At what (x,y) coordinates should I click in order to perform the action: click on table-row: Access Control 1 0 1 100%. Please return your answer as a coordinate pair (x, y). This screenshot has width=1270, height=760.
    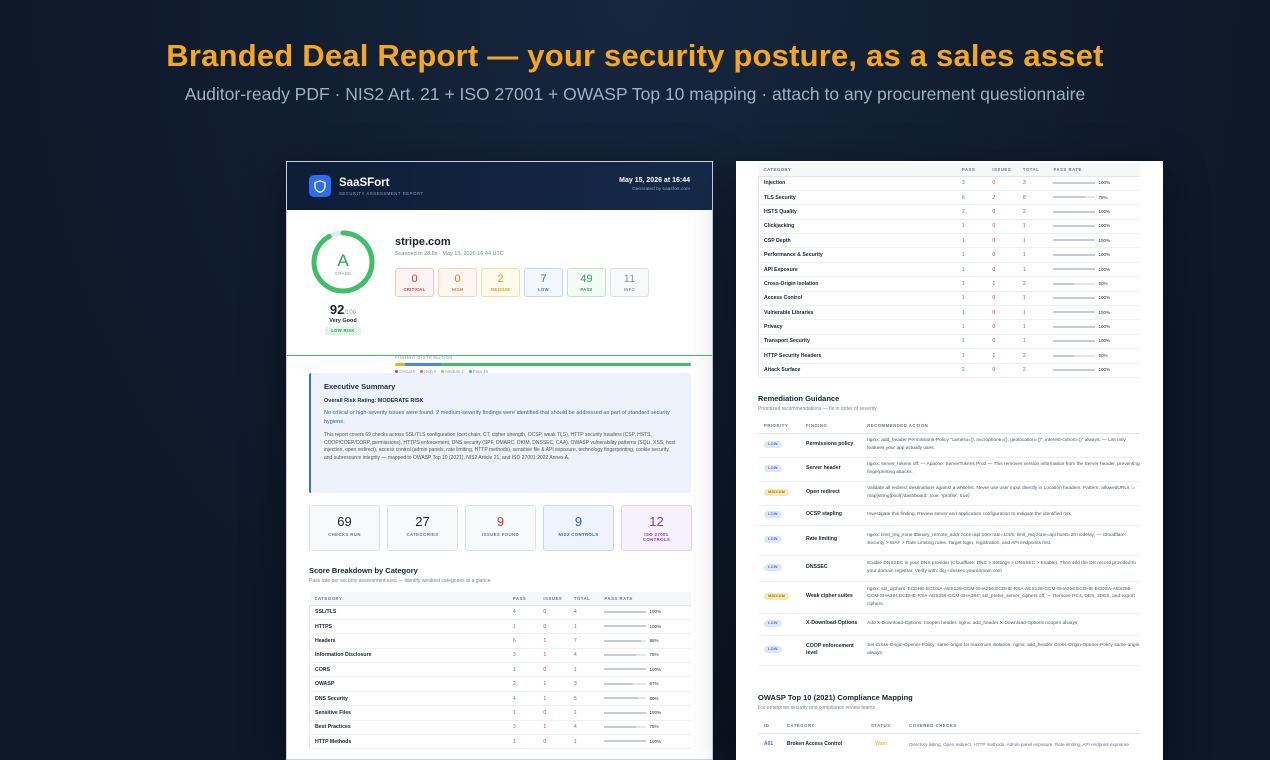
    Looking at the image, I should click on (948, 299).